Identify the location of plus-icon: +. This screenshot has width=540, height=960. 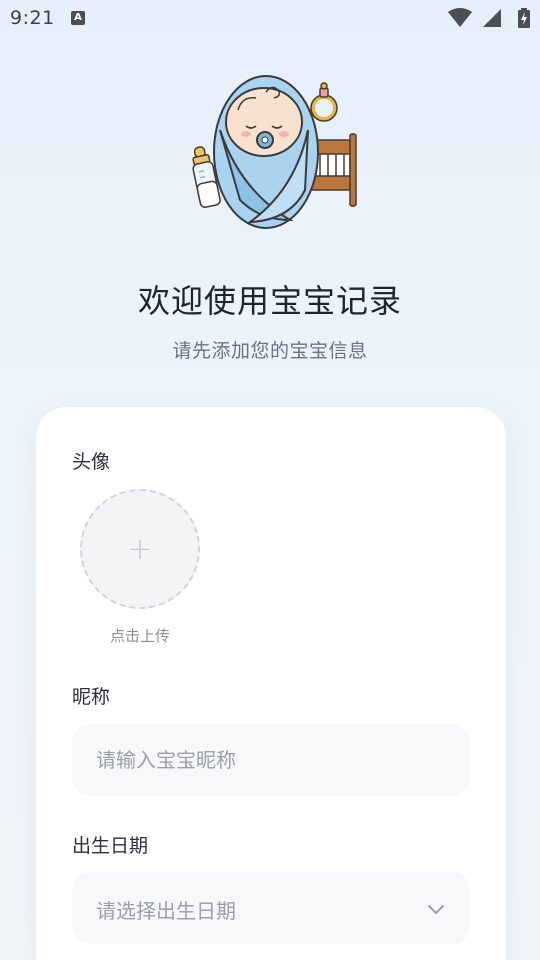
(140, 549).